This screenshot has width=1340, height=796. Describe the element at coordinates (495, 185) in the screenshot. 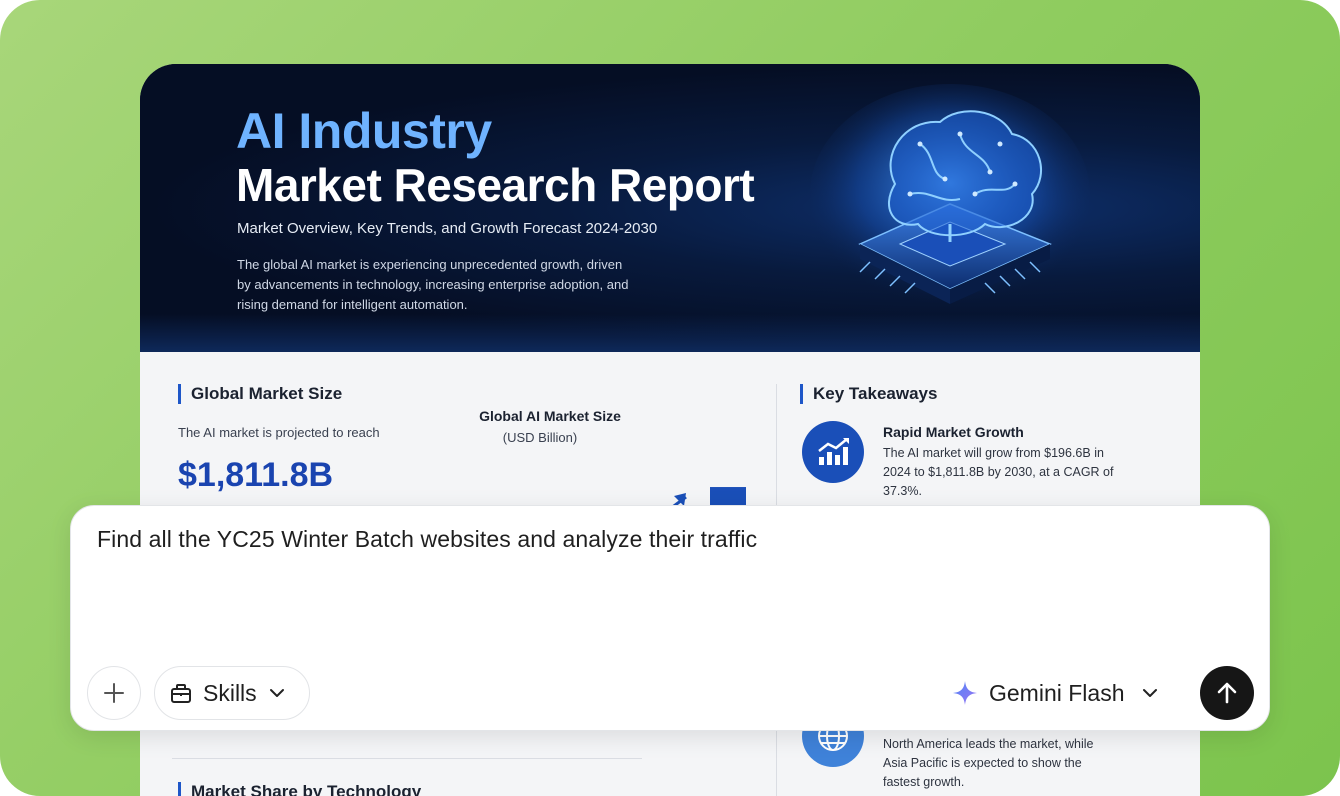

I see `report-title-line2: Market Research Report` at that location.